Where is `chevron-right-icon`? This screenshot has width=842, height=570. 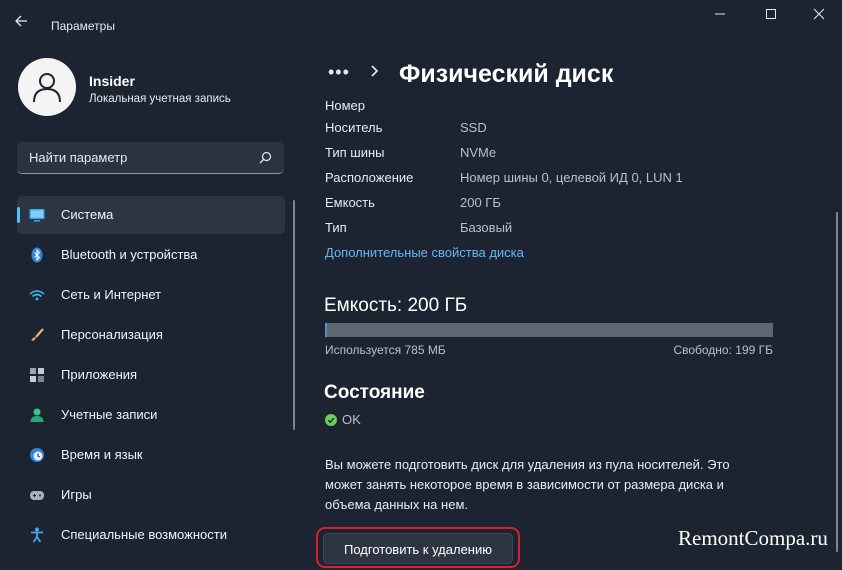 chevron-right-icon is located at coordinates (375, 71).